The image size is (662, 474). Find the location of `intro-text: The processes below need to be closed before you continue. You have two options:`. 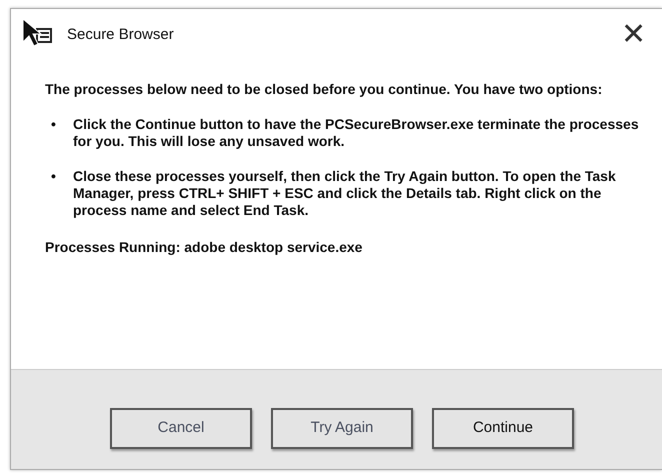

intro-text: The processes below need to be closed before you continue. You have two options: is located at coordinates (324, 89).